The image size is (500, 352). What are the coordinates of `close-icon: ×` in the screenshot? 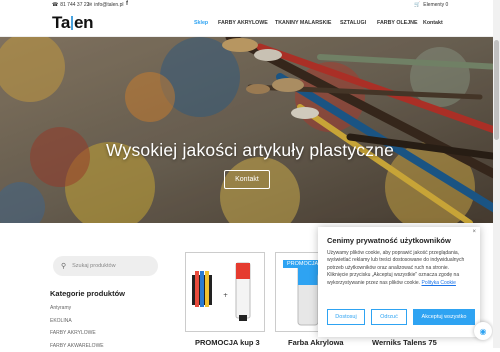 It's located at (474, 232).